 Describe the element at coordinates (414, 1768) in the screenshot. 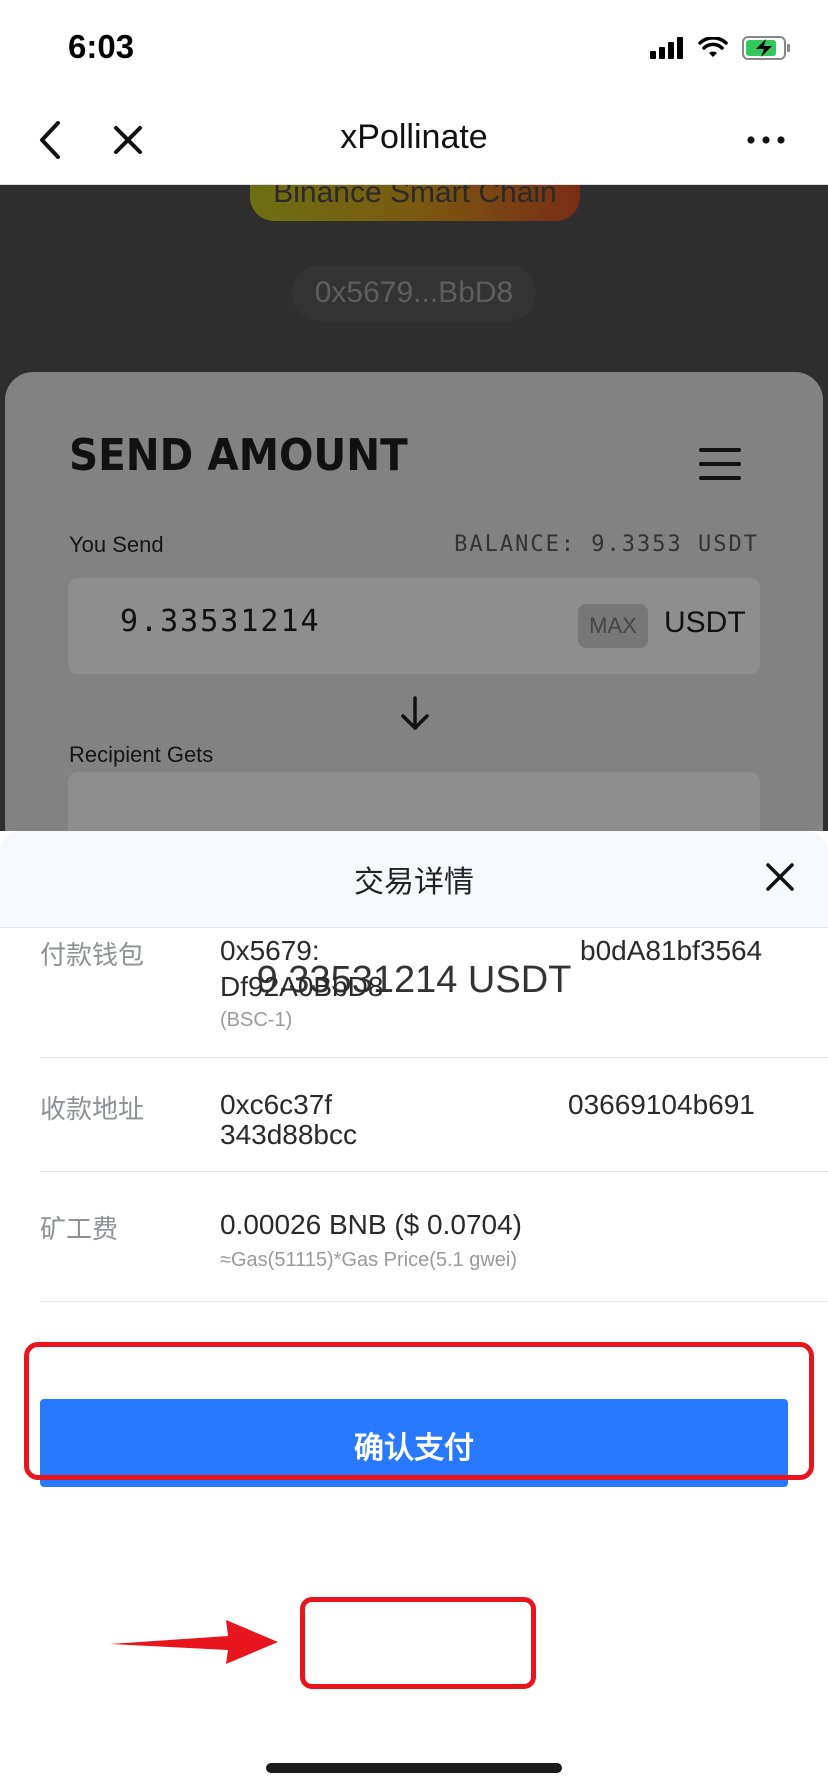

I see `home-indicator` at that location.